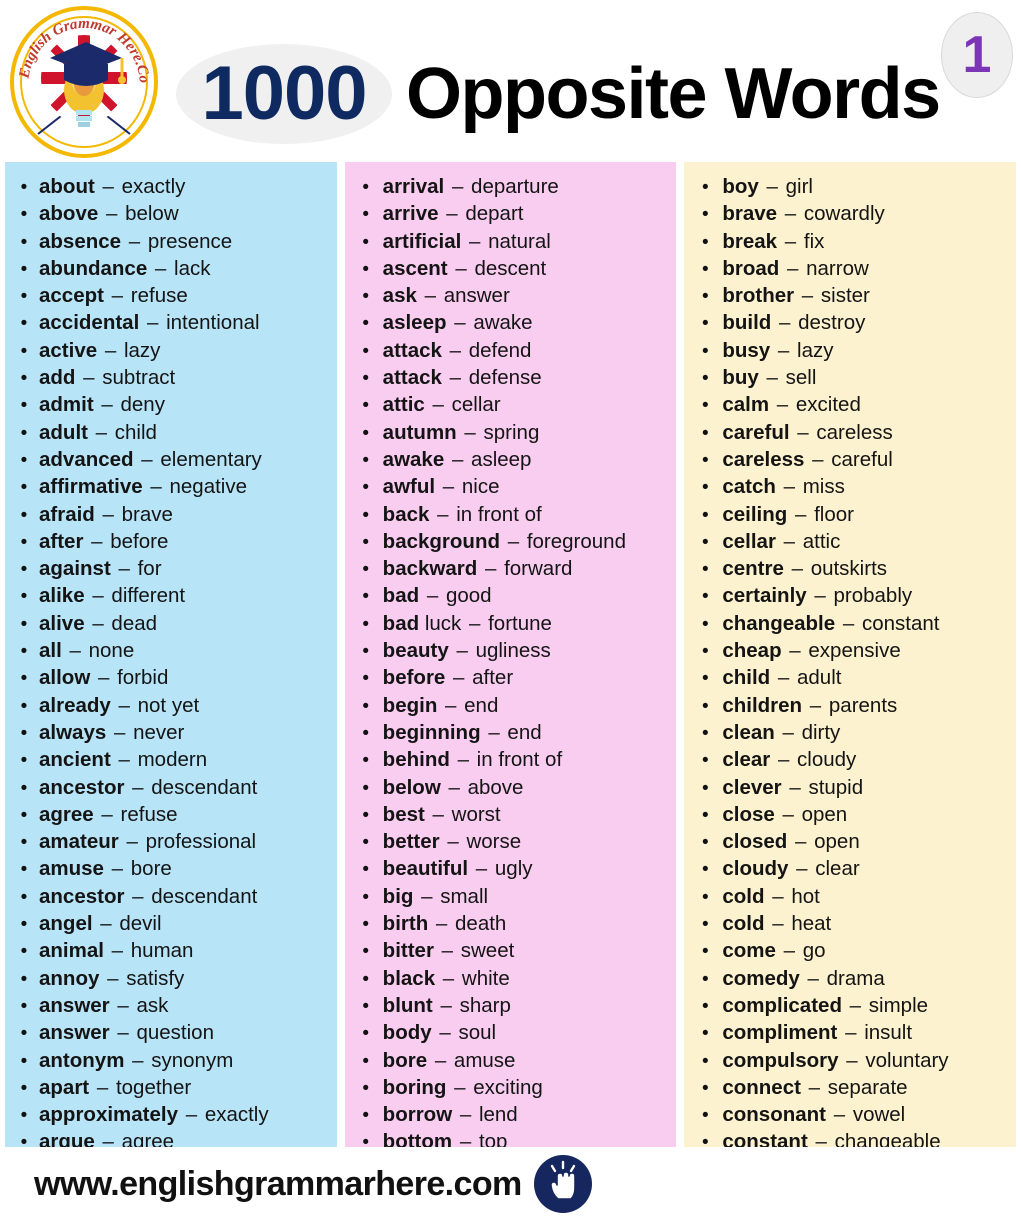 This screenshot has width=1021, height=1221. I want to click on word: agree, so click(66, 814).